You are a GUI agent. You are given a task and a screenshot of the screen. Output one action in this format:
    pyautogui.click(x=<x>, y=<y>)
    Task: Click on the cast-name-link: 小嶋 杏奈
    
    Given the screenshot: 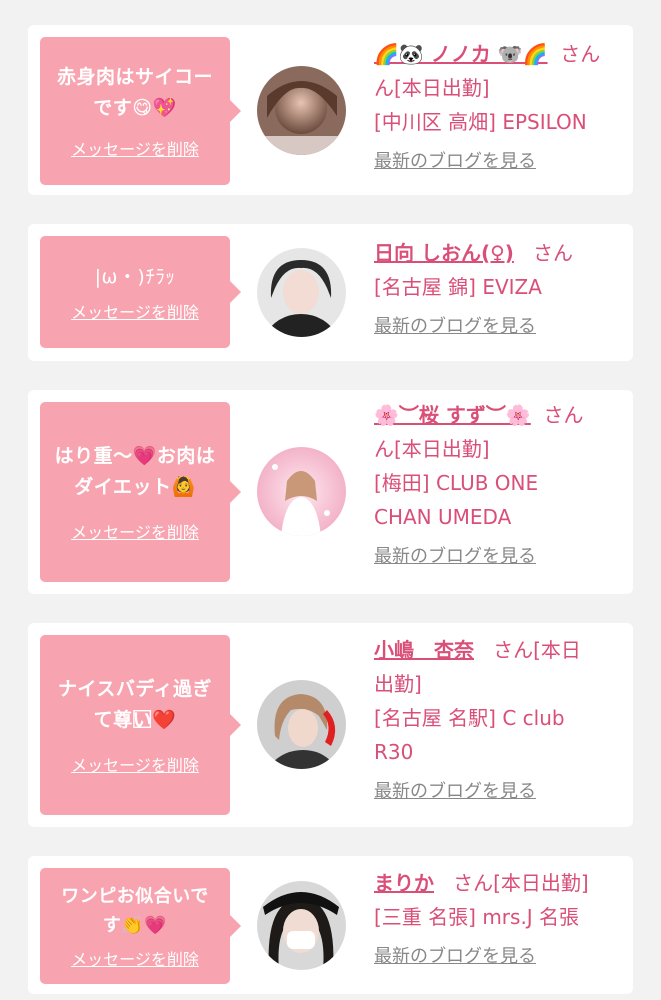 What is the action you would take?
    pyautogui.click(x=424, y=650)
    